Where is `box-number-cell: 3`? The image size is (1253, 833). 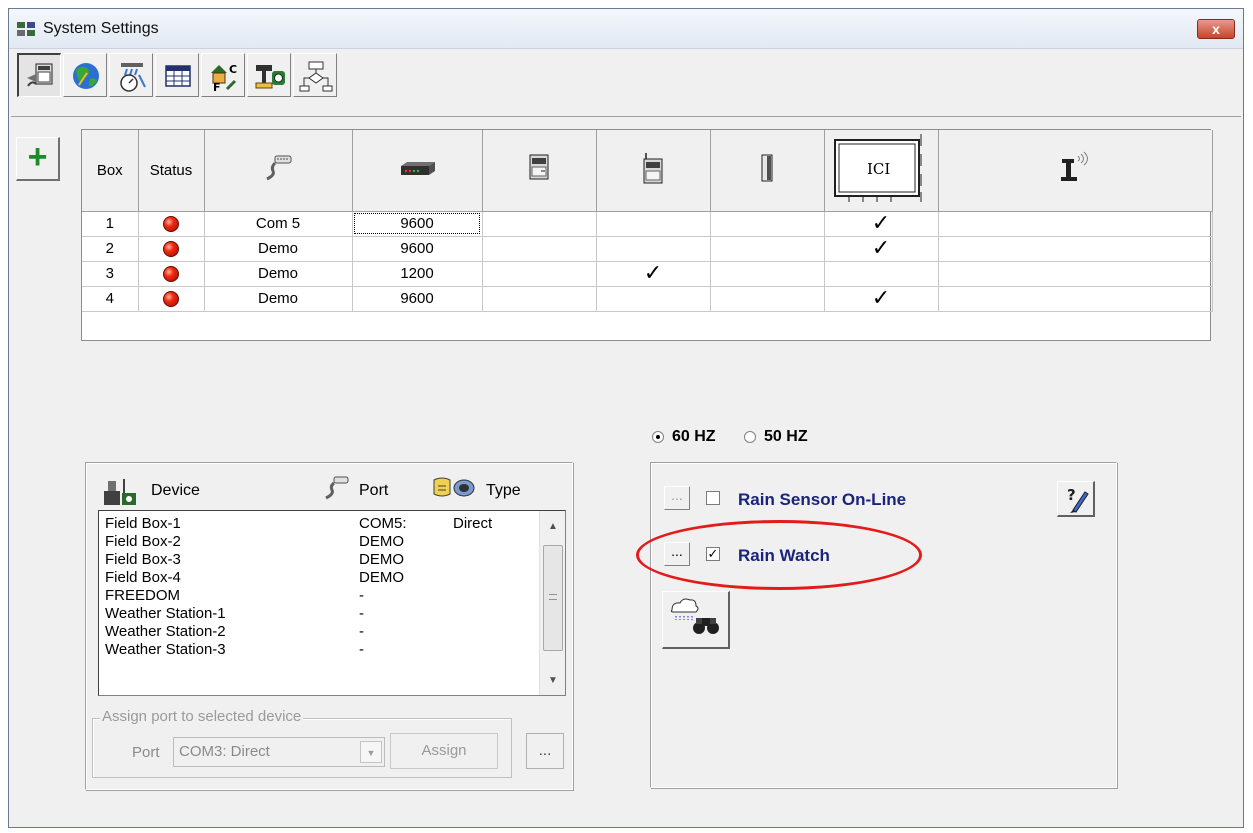 box-number-cell: 3 is located at coordinates (110, 274).